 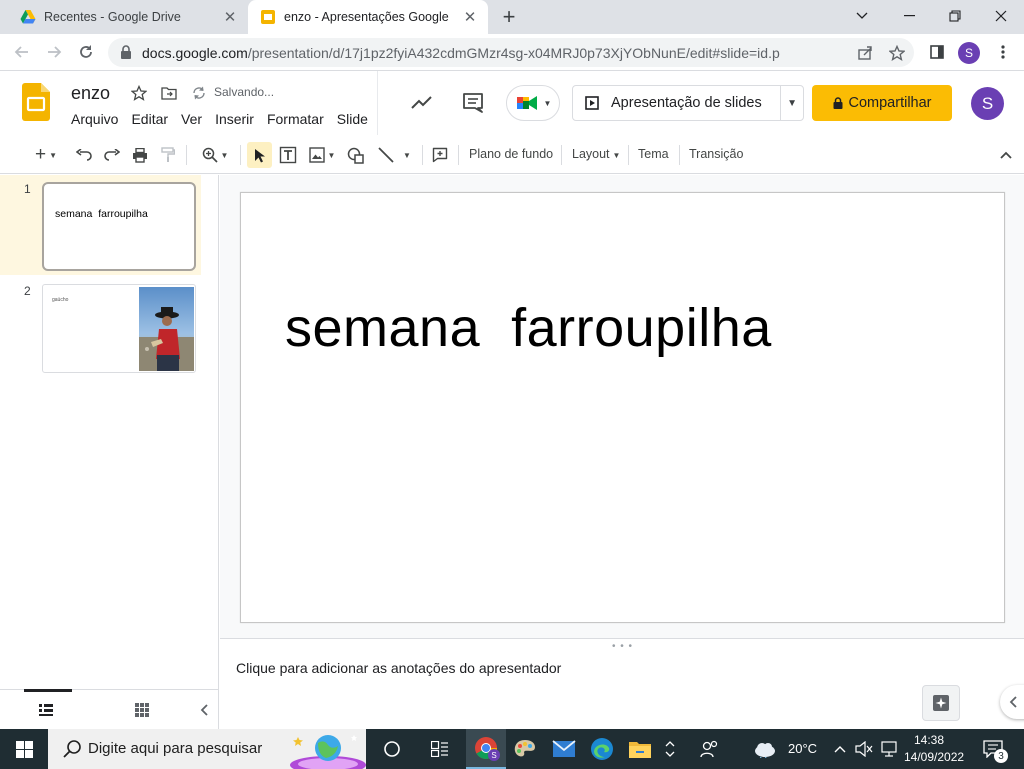 I want to click on menu-slide: Slide, so click(x=352, y=119).